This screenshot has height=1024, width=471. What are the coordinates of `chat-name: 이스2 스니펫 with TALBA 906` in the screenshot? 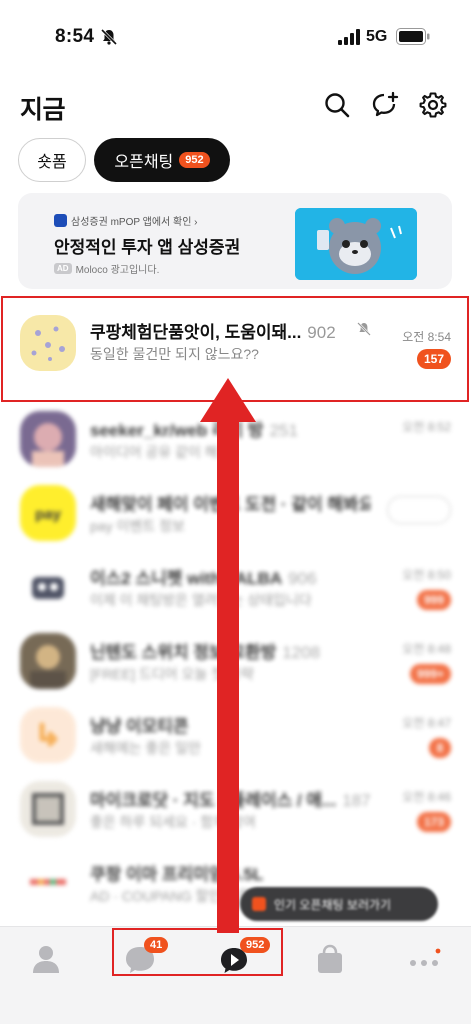 It's located at (203, 576).